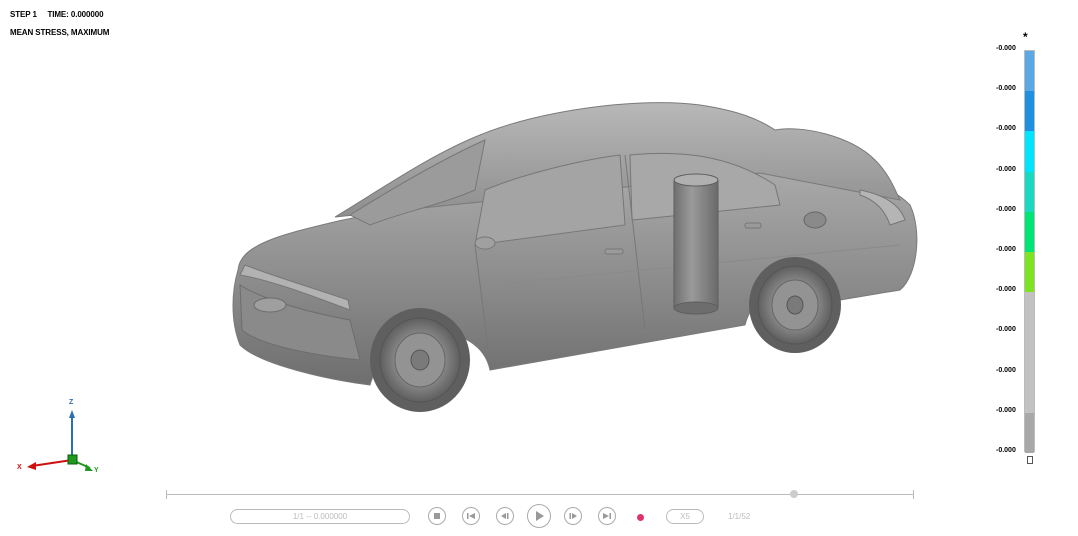 The image size is (1078, 536). I want to click on z-axis: Z, so click(72, 429).